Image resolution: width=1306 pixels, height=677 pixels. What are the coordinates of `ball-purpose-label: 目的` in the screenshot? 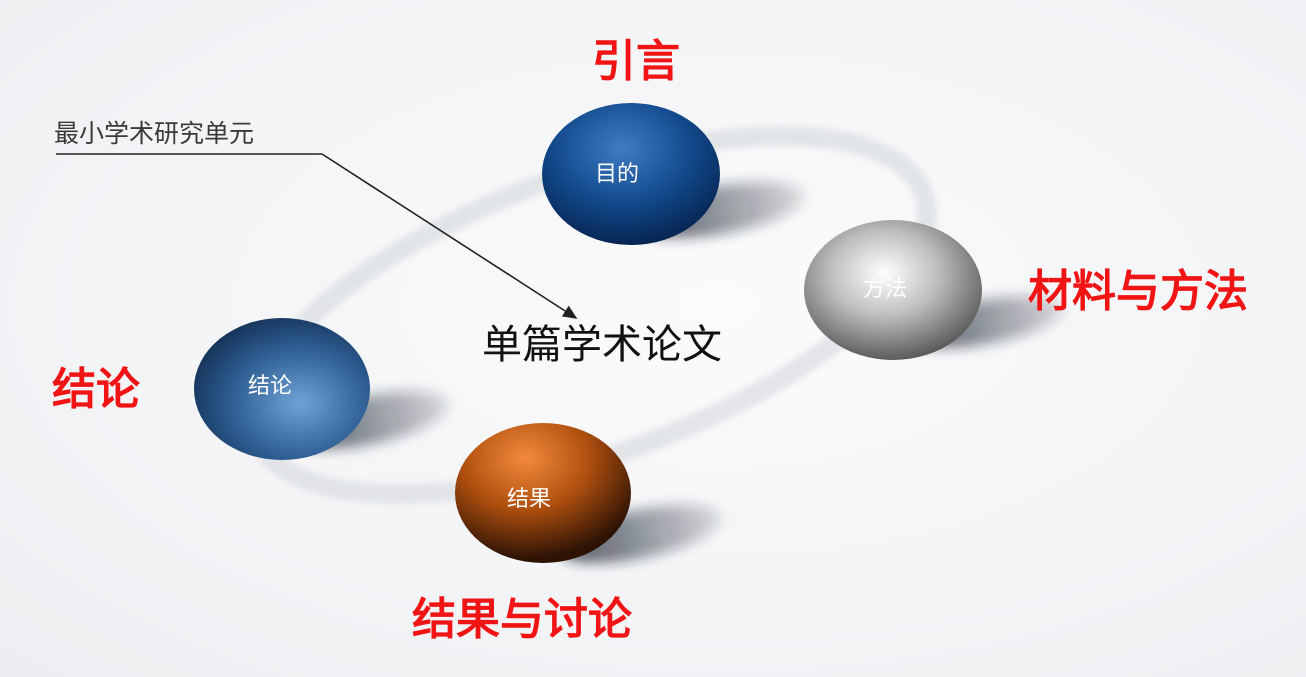 It's located at (617, 174).